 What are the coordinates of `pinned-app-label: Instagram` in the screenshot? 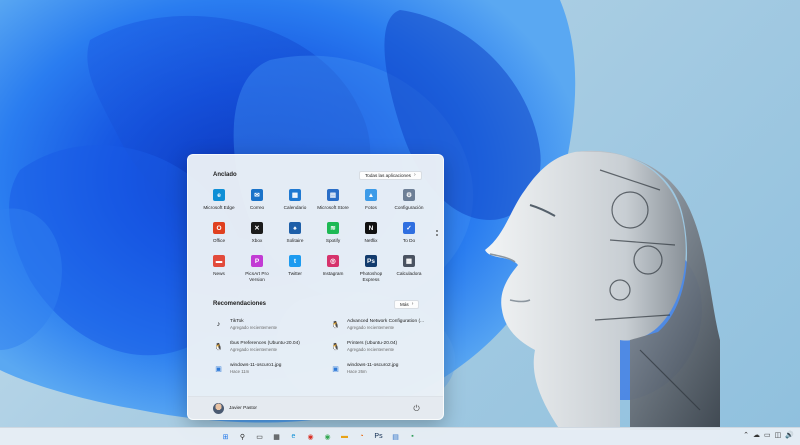 It's located at (333, 273).